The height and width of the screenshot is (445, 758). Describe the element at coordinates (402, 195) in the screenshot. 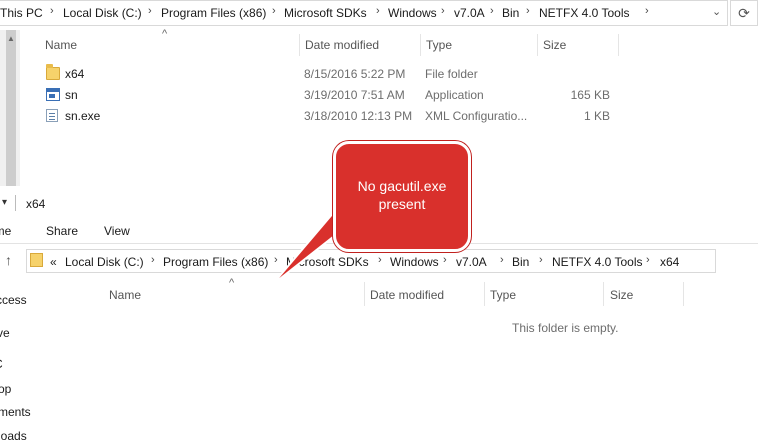

I see `callout-text: No gacutil.exe present` at that location.